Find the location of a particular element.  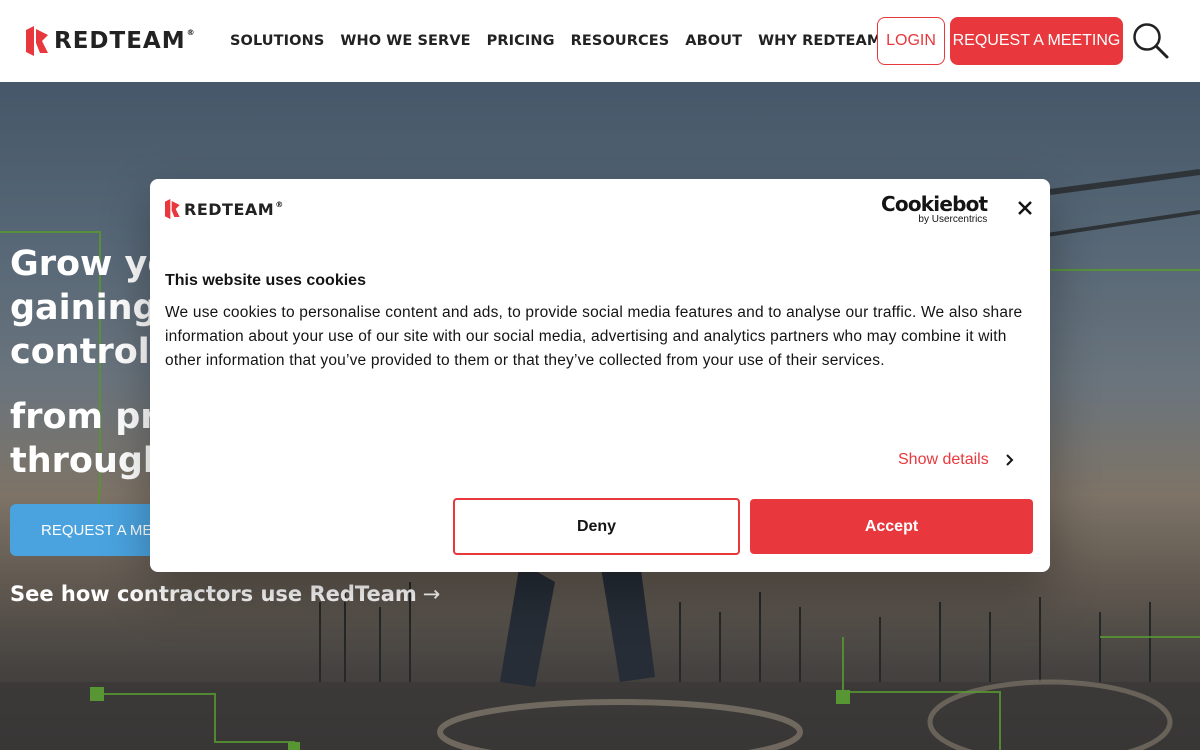

cookiebot-by: by Usercentrics is located at coordinates (953, 219).